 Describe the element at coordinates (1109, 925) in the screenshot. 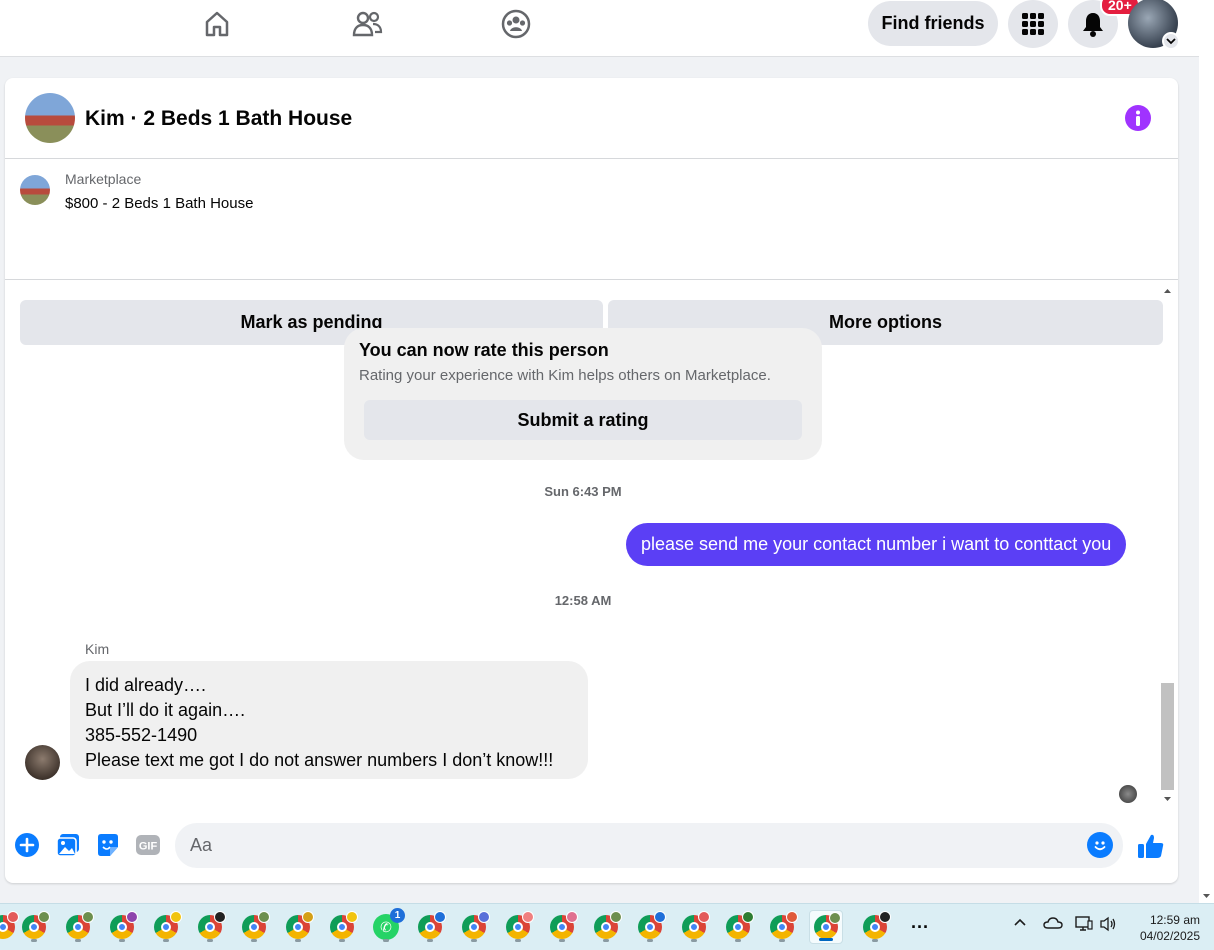

I see `volume-icon` at that location.